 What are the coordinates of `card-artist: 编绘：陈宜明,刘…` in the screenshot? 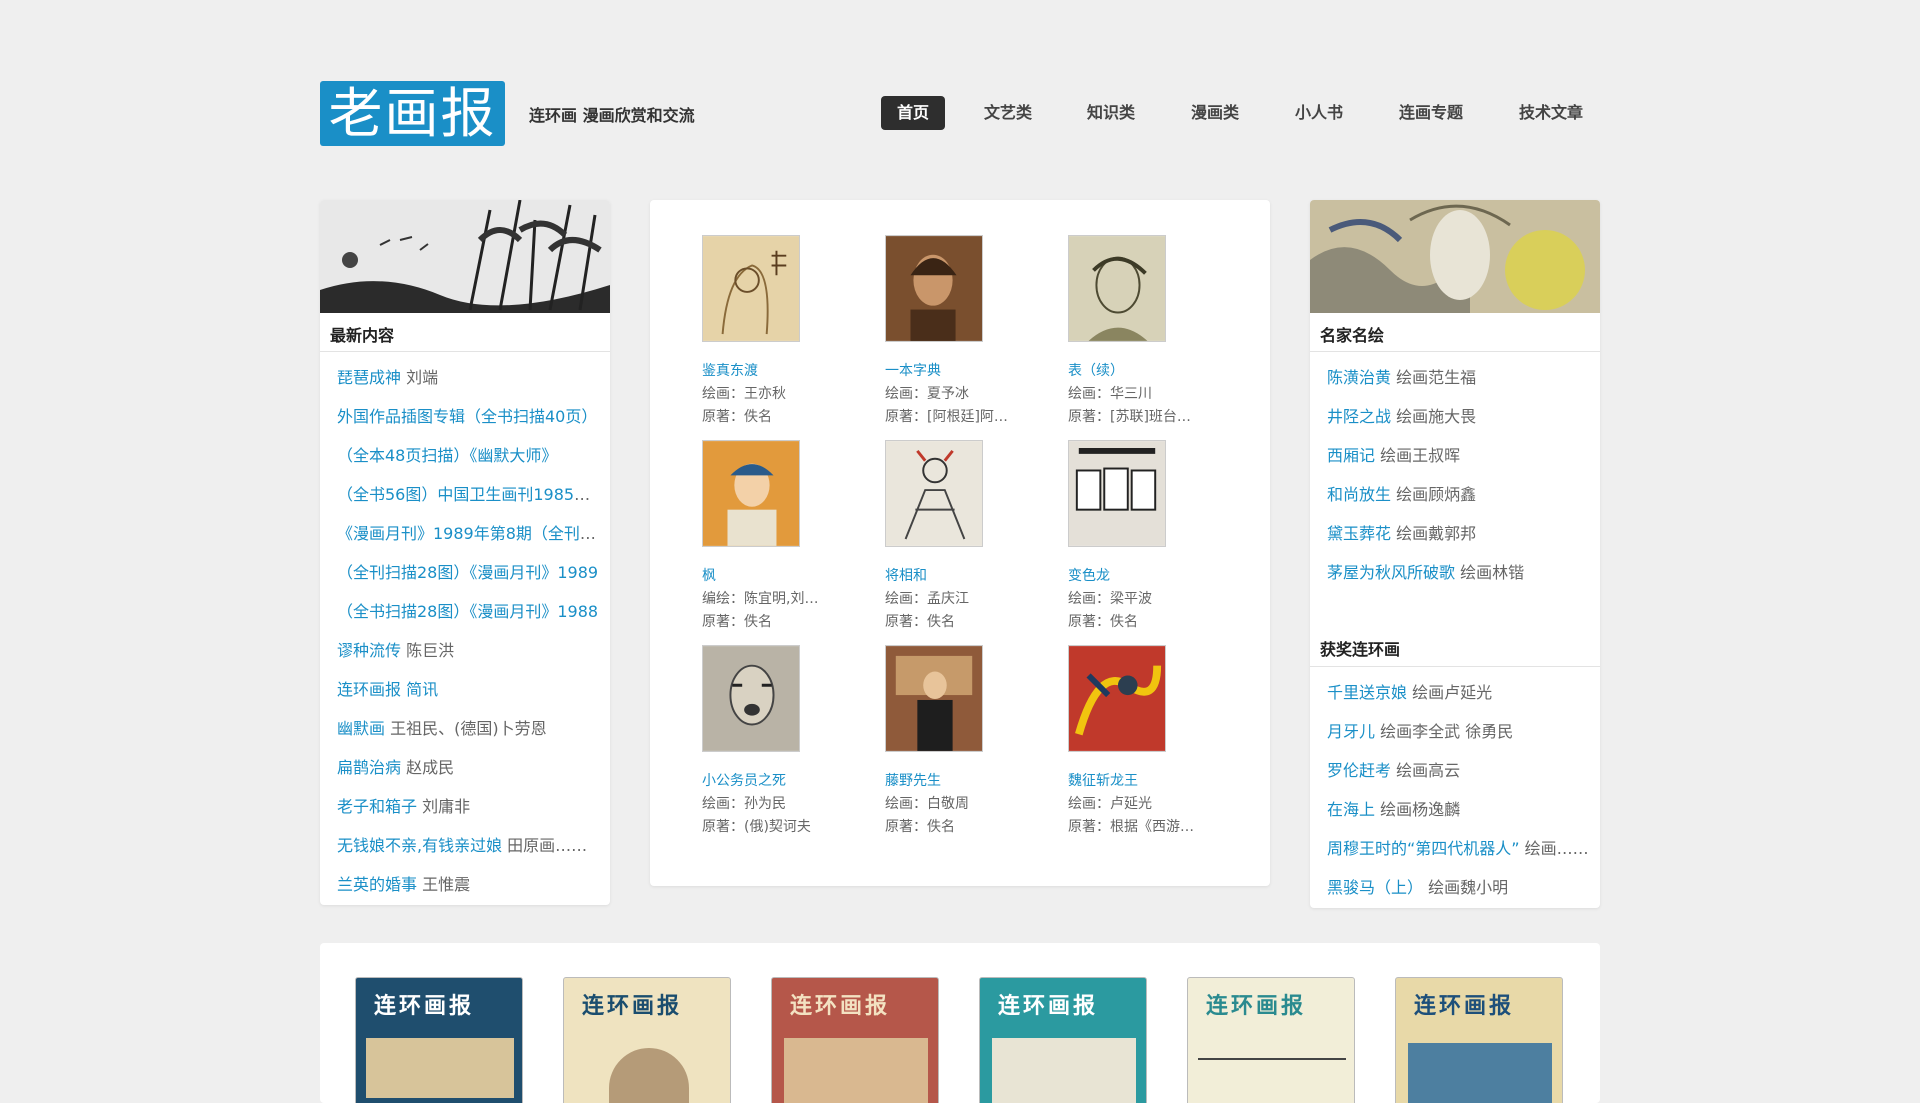 It's located at (760, 599).